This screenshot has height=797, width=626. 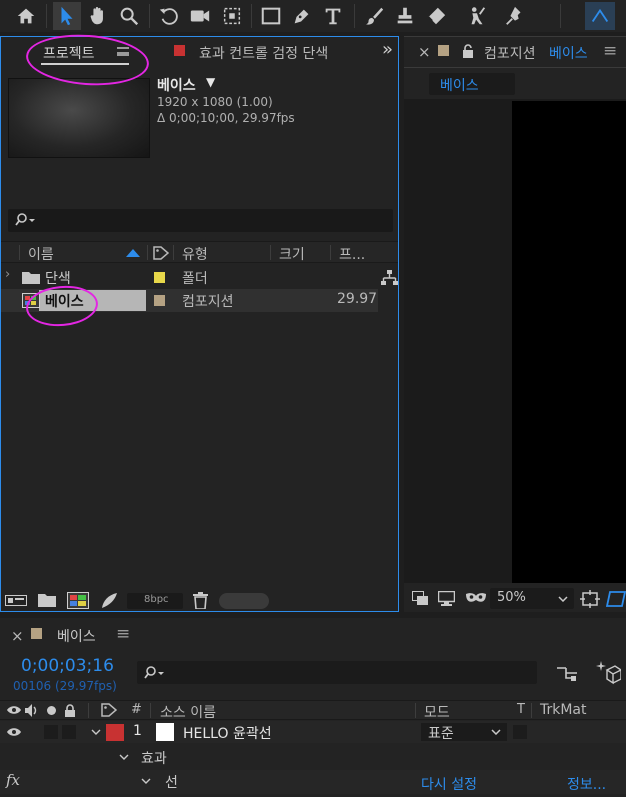 What do you see at coordinates (405, 16) in the screenshot?
I see `clone-stamp-tool-icon` at bounding box center [405, 16].